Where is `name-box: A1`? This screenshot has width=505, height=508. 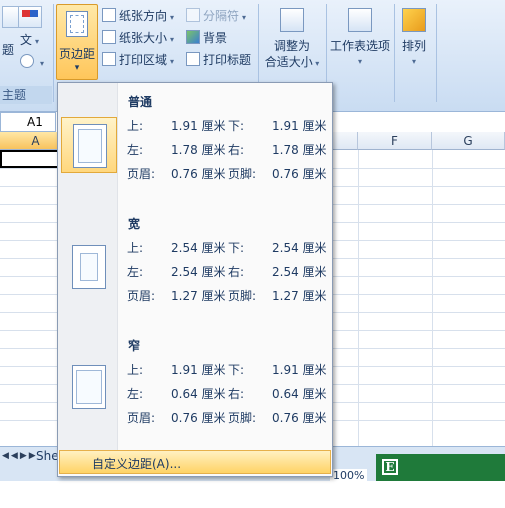 name-box: A1 is located at coordinates (28, 122).